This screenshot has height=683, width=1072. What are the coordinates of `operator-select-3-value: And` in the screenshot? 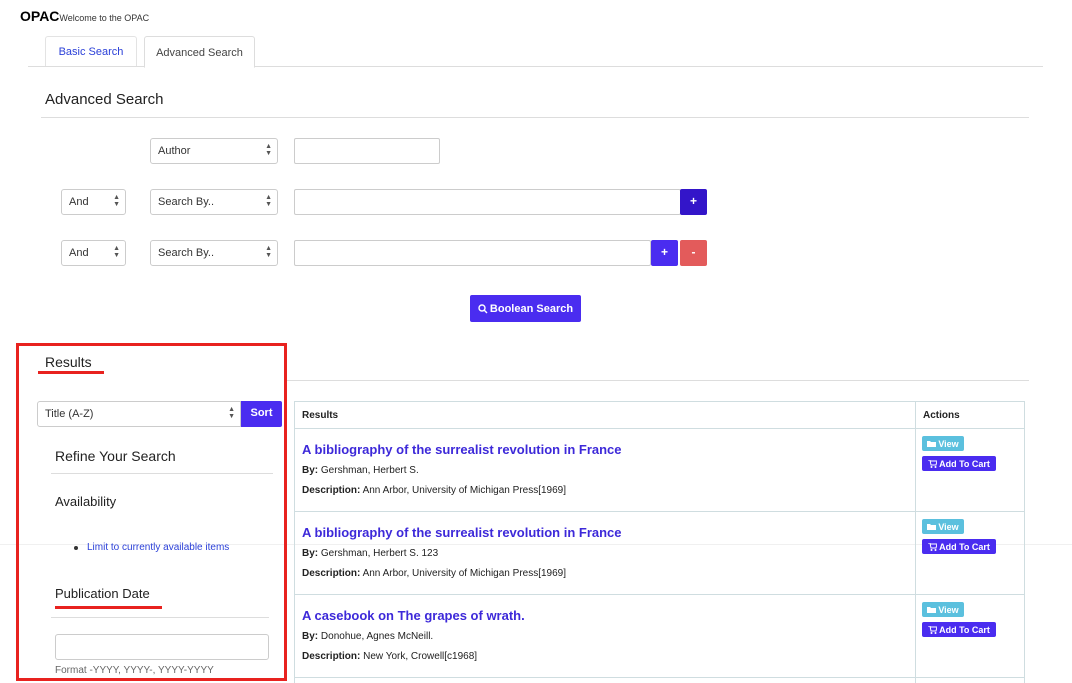 It's located at (79, 253).